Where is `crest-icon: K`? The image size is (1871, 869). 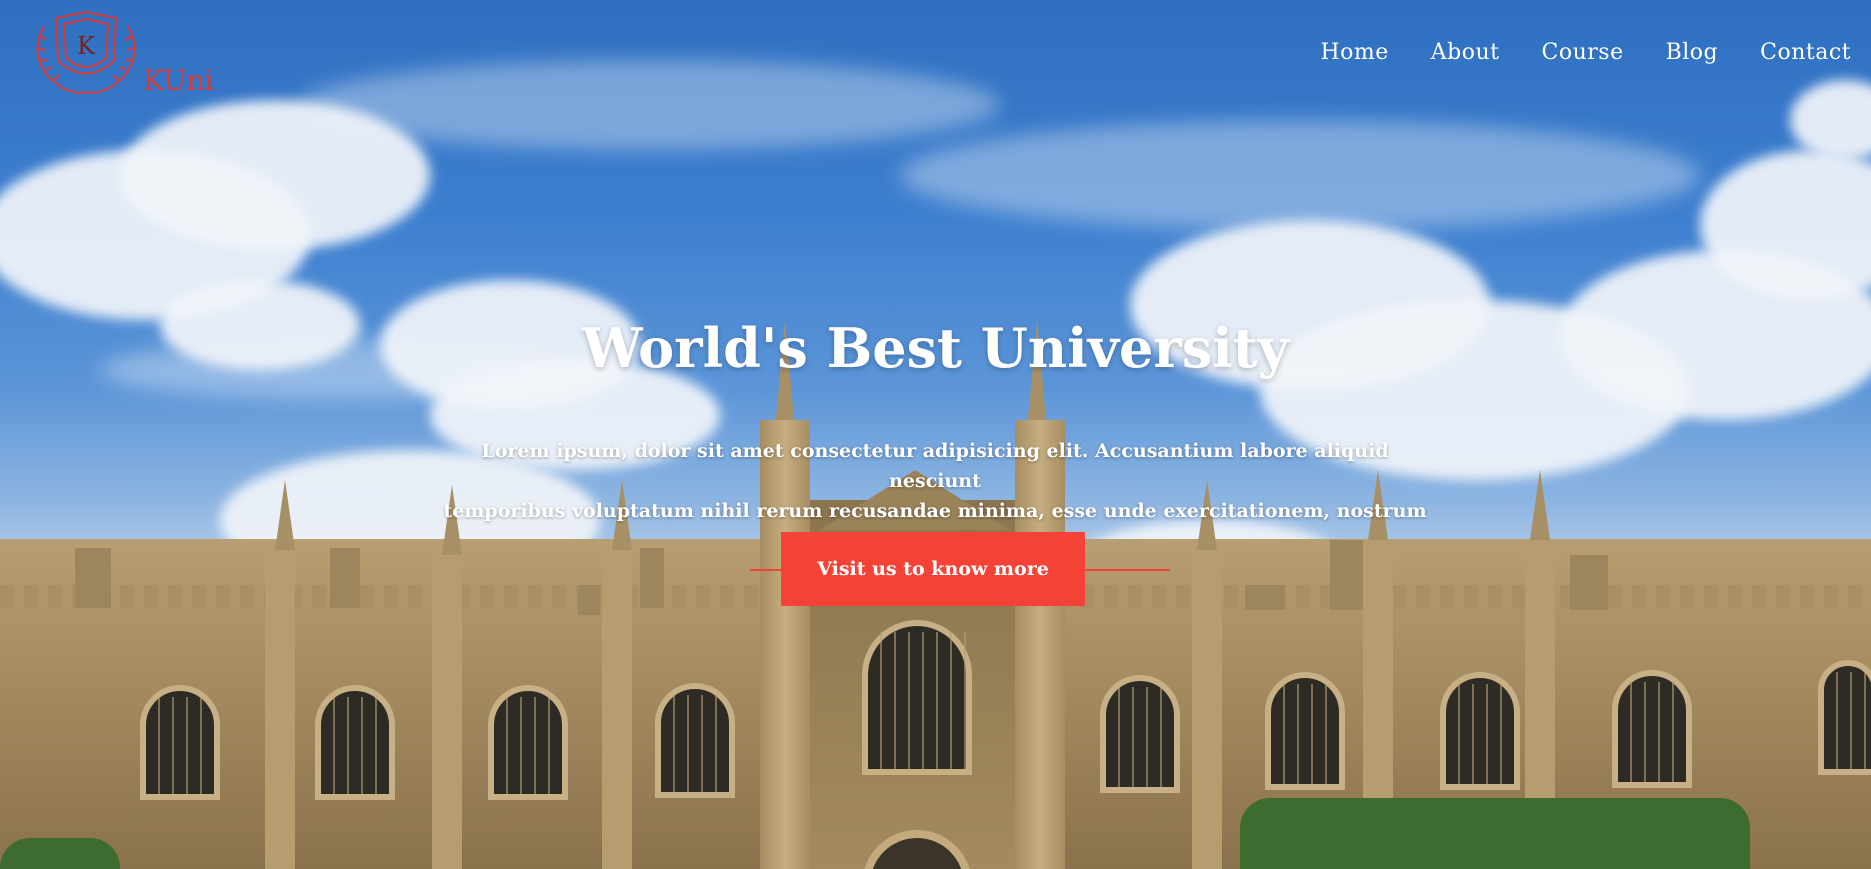
crest-icon: K is located at coordinates (86, 52).